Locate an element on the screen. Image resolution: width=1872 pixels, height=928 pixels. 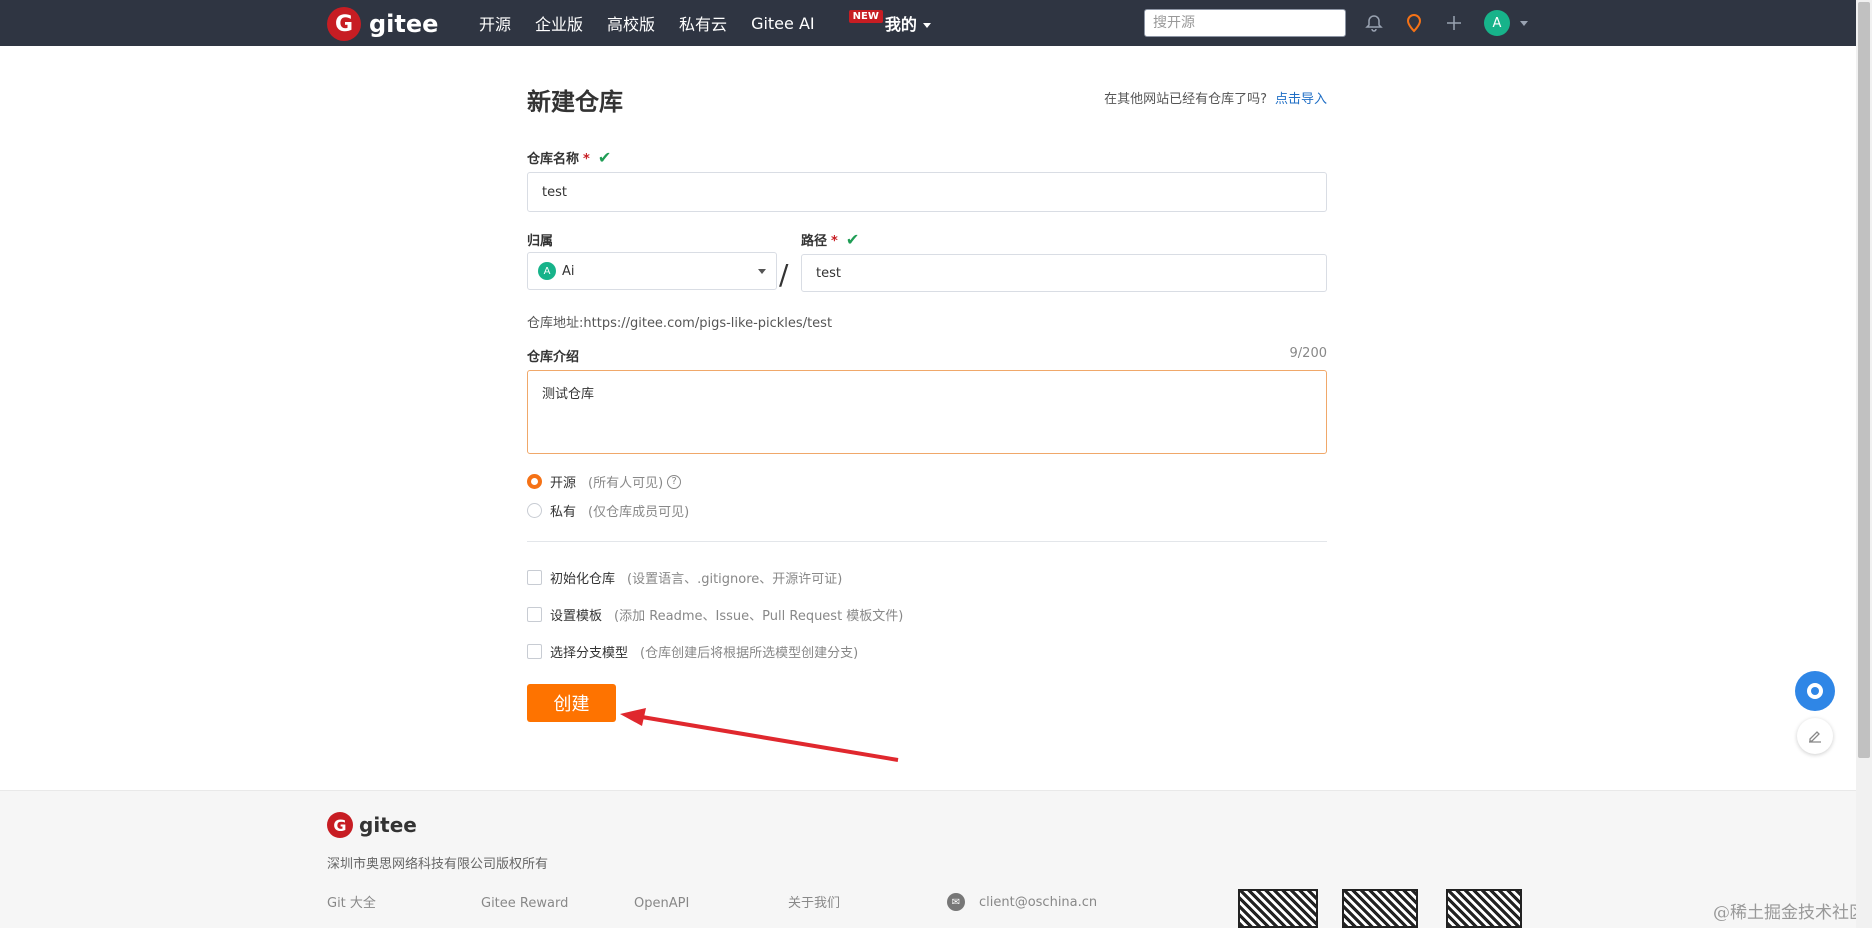
footer-logo: G gitee is located at coordinates (372, 825).